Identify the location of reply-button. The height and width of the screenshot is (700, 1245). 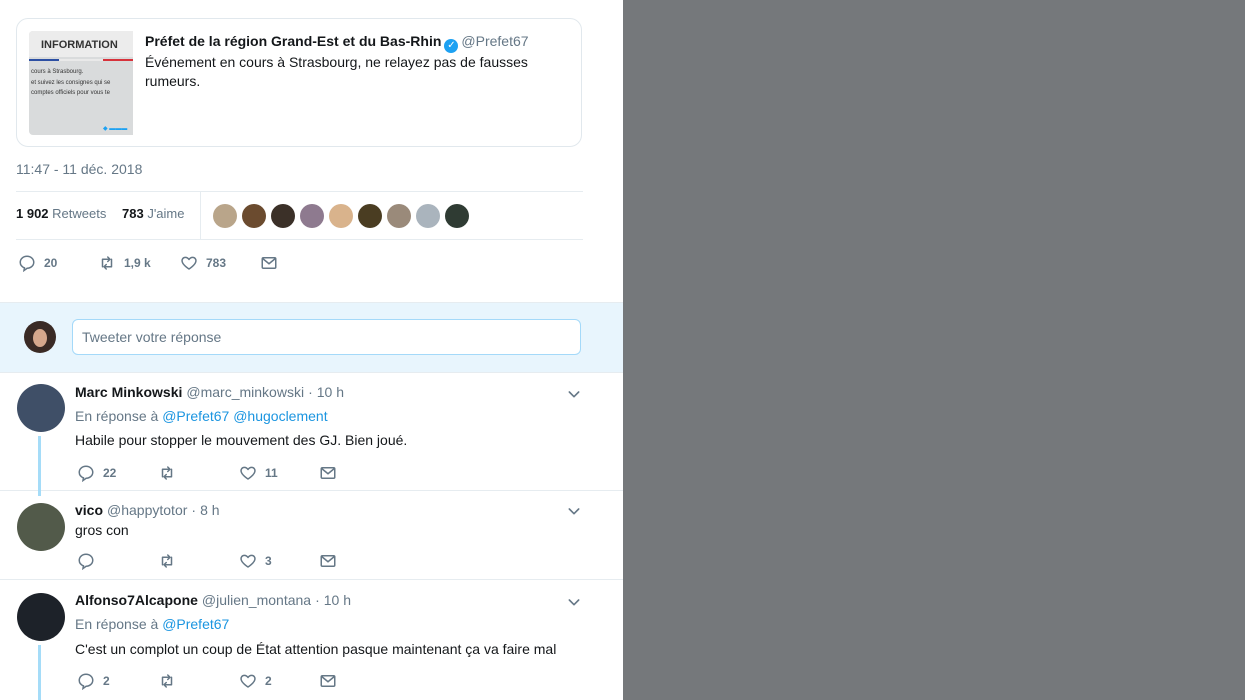
(90, 561).